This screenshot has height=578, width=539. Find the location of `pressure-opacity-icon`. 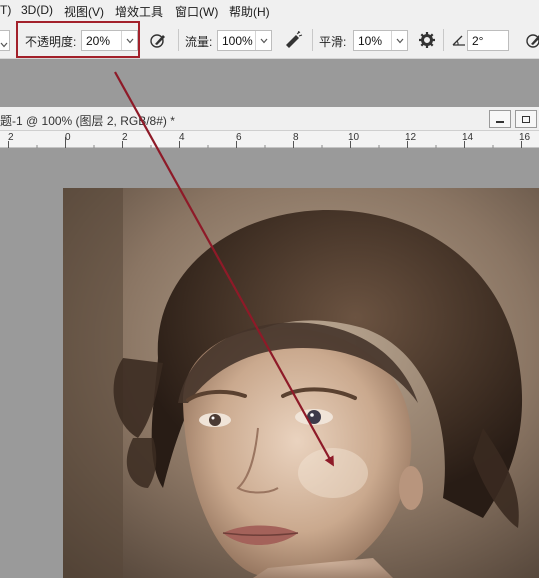

pressure-opacity-icon is located at coordinates (158, 40).